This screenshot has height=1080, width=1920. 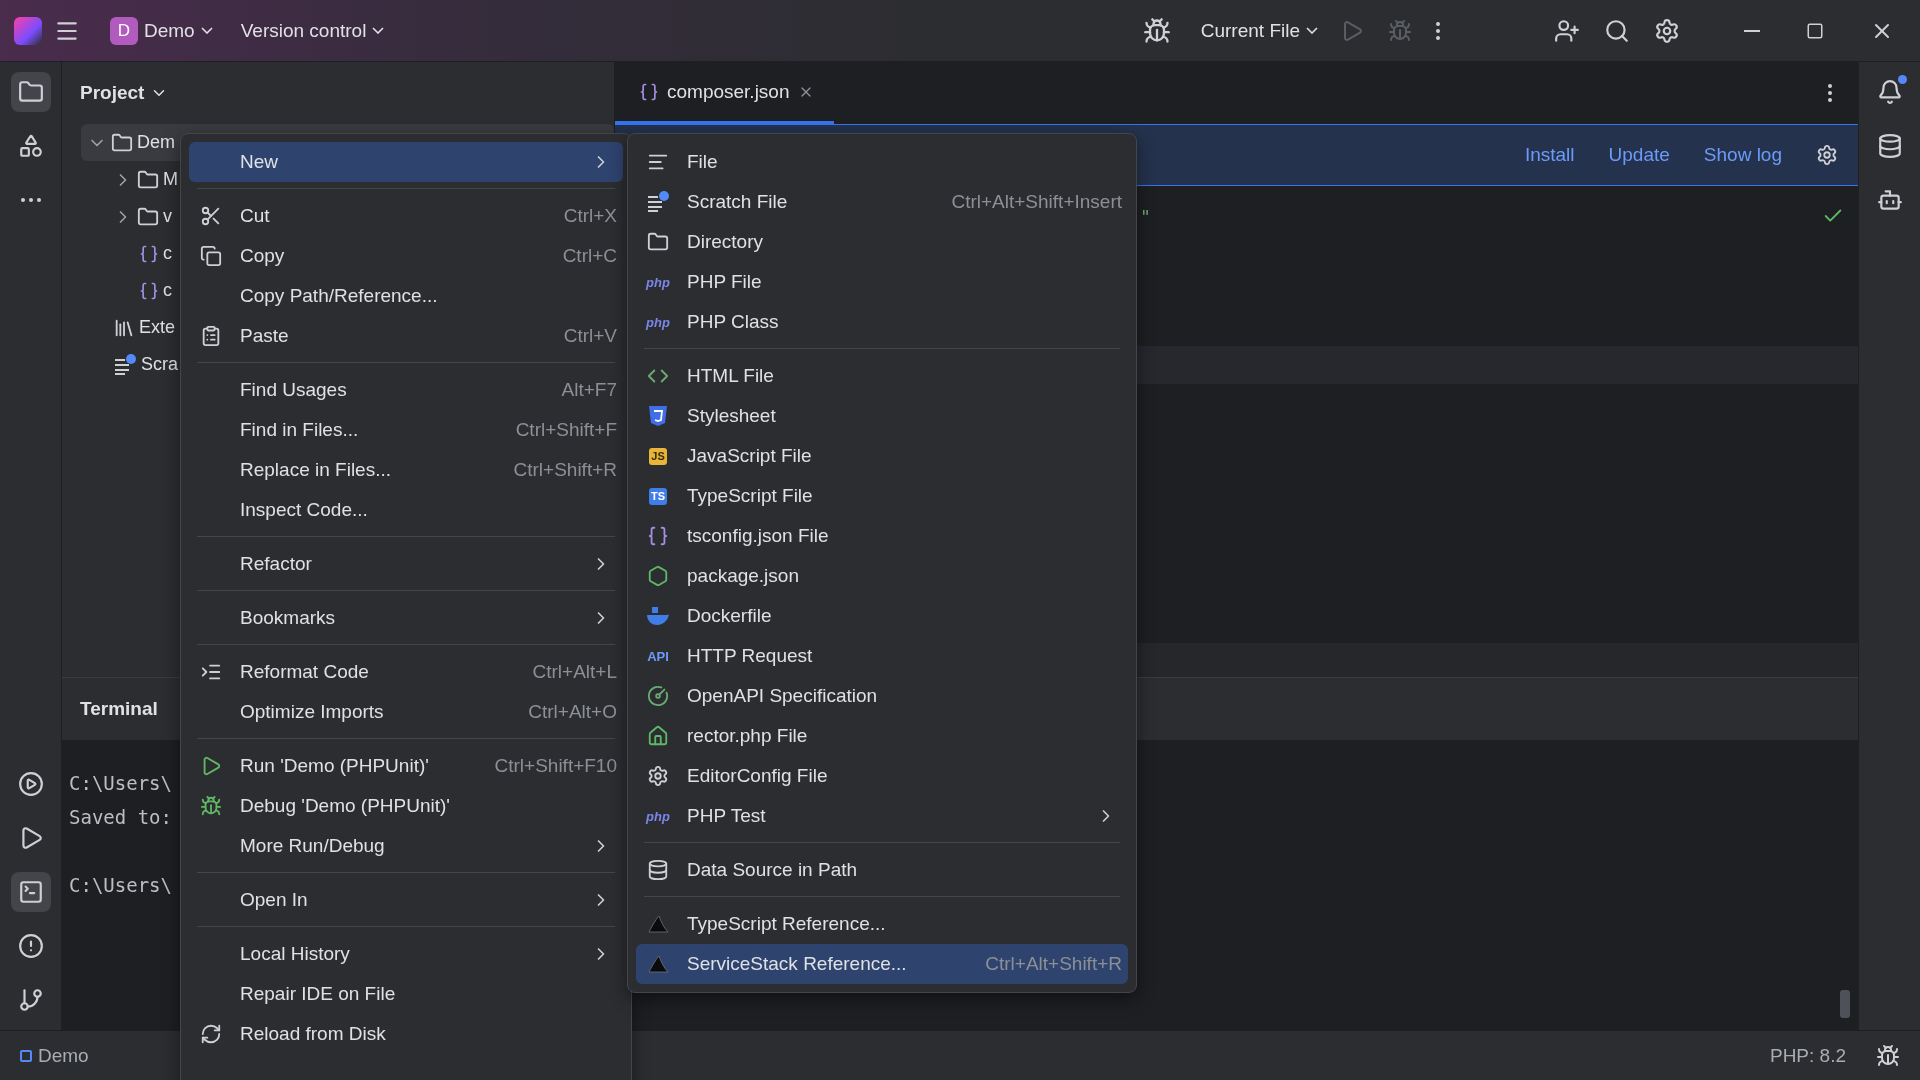 What do you see at coordinates (565, 430) in the screenshot?
I see `shortcut-text: Ctrl+Shift+F` at bounding box center [565, 430].